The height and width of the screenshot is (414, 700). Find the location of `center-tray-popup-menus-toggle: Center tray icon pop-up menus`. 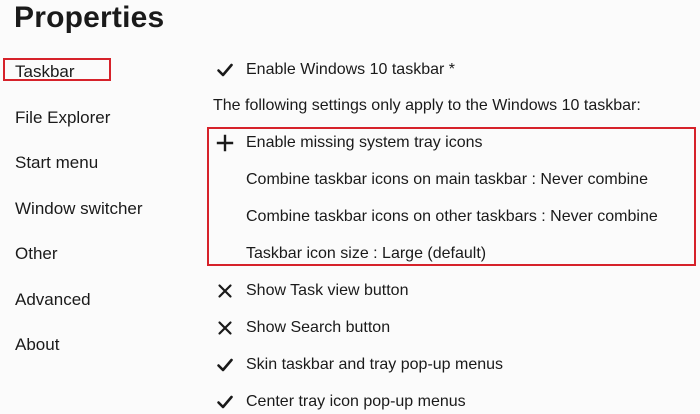

center-tray-popup-menus-toggle: Center tray icon pop-up menus is located at coordinates (339, 402).